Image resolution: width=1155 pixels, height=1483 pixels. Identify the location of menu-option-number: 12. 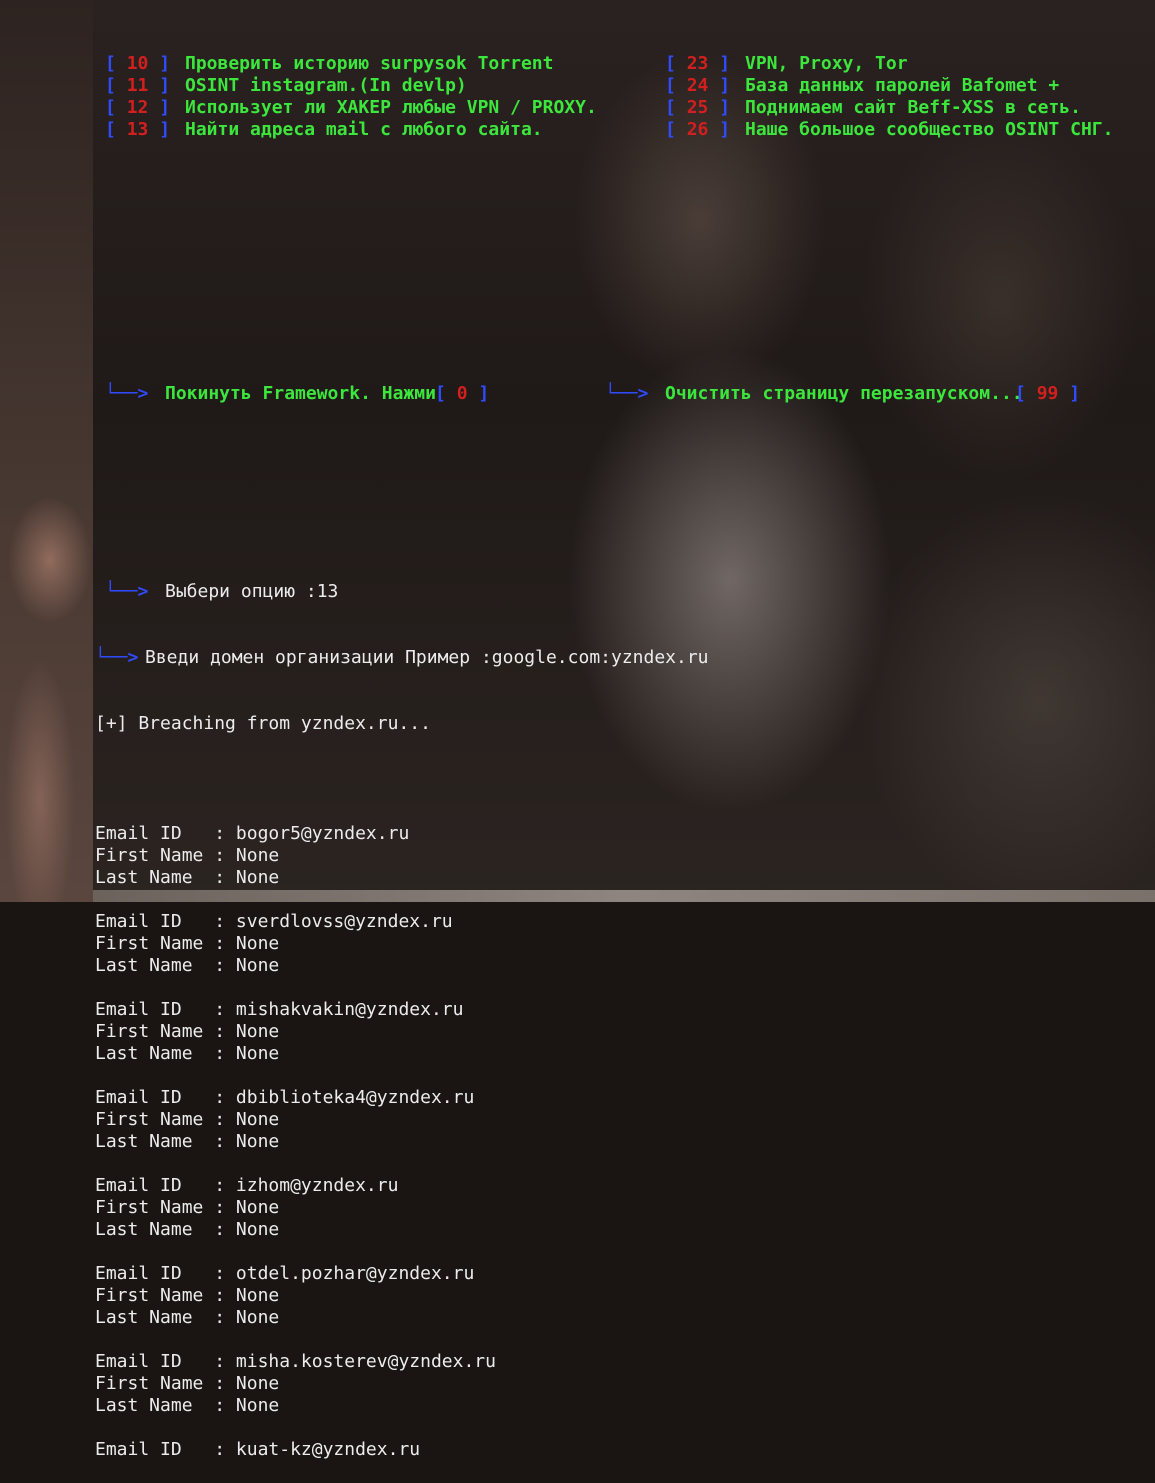
(137, 107).